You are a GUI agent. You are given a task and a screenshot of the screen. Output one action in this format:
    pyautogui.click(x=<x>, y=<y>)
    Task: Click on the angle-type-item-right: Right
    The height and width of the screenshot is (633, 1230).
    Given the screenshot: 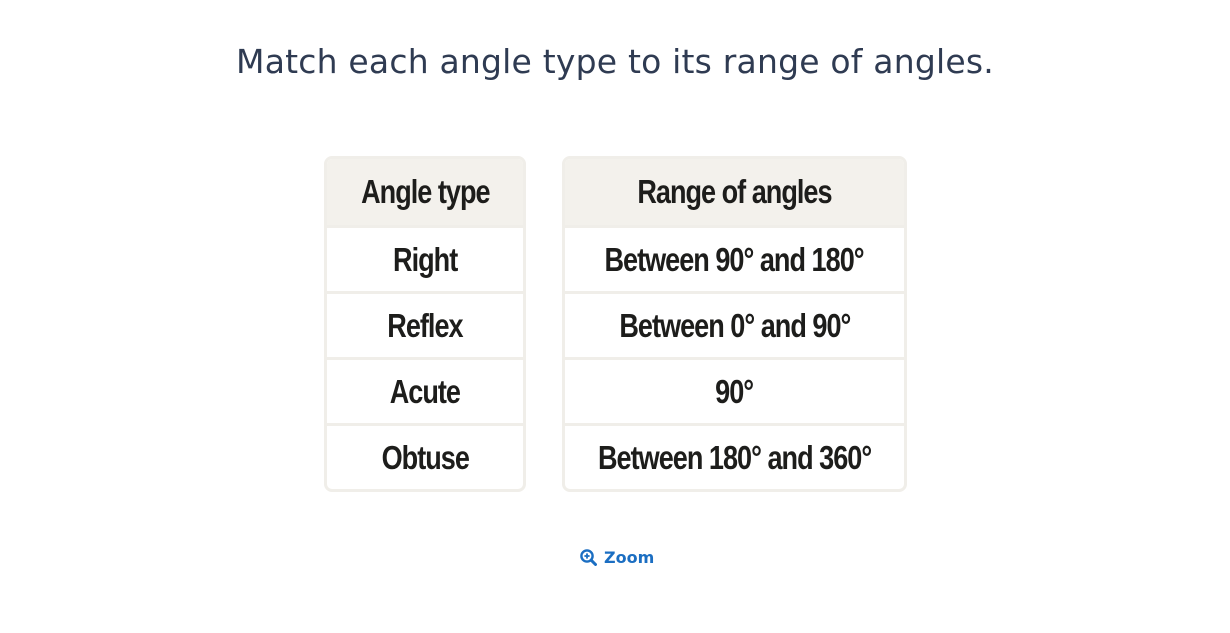 What is the action you would take?
    pyautogui.click(x=425, y=258)
    